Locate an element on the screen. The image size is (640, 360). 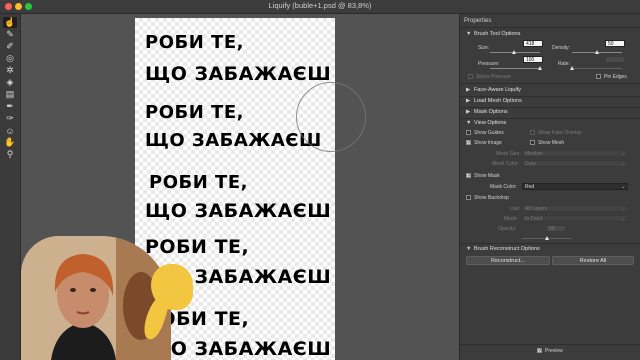
size-slider-thumb is located at coordinates (514, 52).